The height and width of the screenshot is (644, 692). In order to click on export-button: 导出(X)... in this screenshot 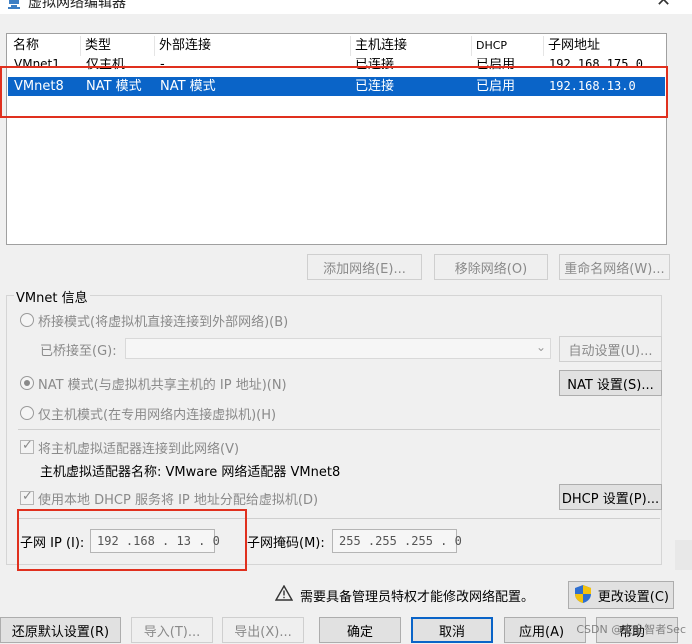, I will do `click(263, 630)`.